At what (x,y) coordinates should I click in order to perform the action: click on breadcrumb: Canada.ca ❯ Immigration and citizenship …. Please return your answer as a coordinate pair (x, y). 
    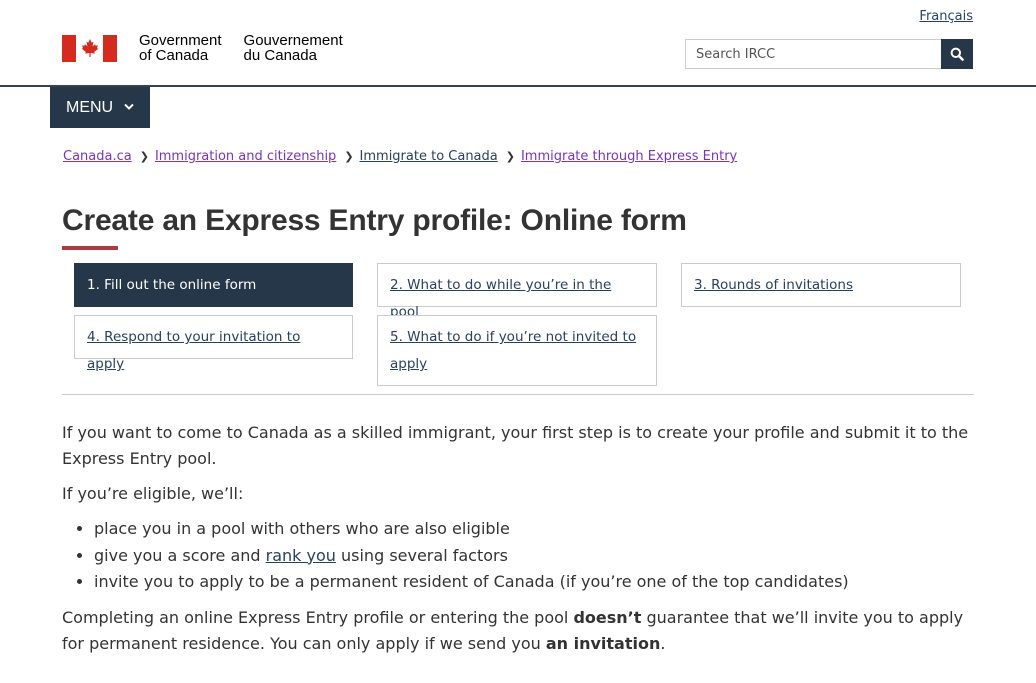
    Looking at the image, I should click on (400, 156).